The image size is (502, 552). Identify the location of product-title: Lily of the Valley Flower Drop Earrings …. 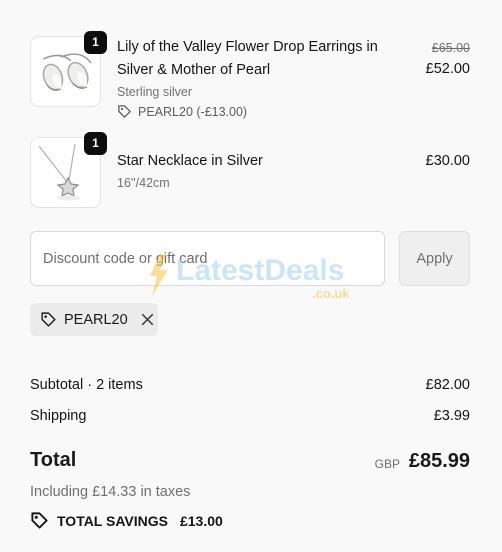
(247, 58).